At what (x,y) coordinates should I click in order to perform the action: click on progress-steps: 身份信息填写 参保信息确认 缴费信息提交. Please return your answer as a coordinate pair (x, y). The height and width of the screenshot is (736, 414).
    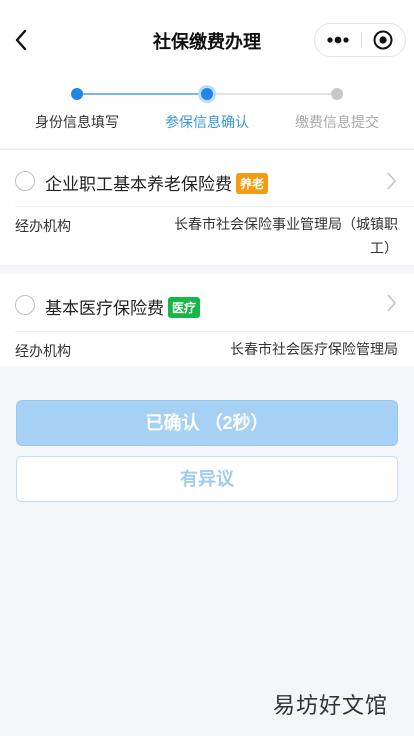
    Looking at the image, I should click on (207, 114).